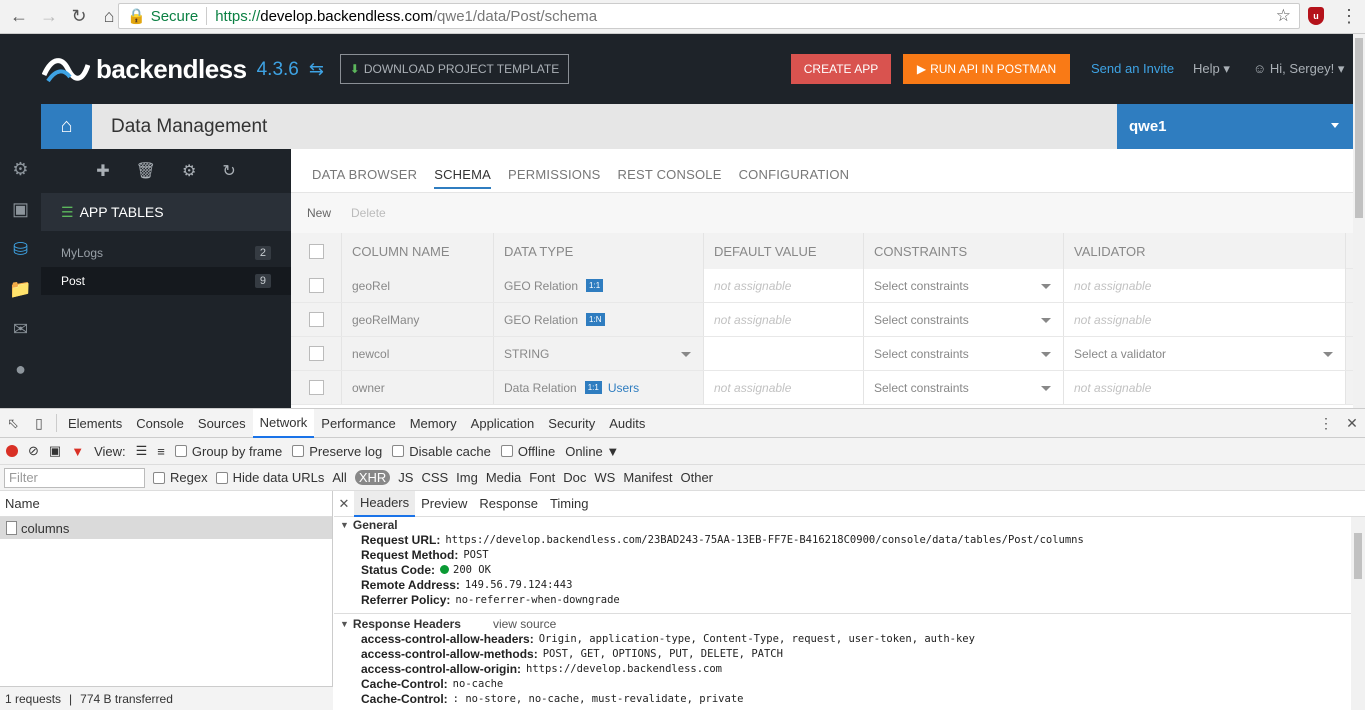 Image resolution: width=1365 pixels, height=710 pixels. What do you see at coordinates (569, 504) in the screenshot?
I see `detail-tab-timing: Timing` at bounding box center [569, 504].